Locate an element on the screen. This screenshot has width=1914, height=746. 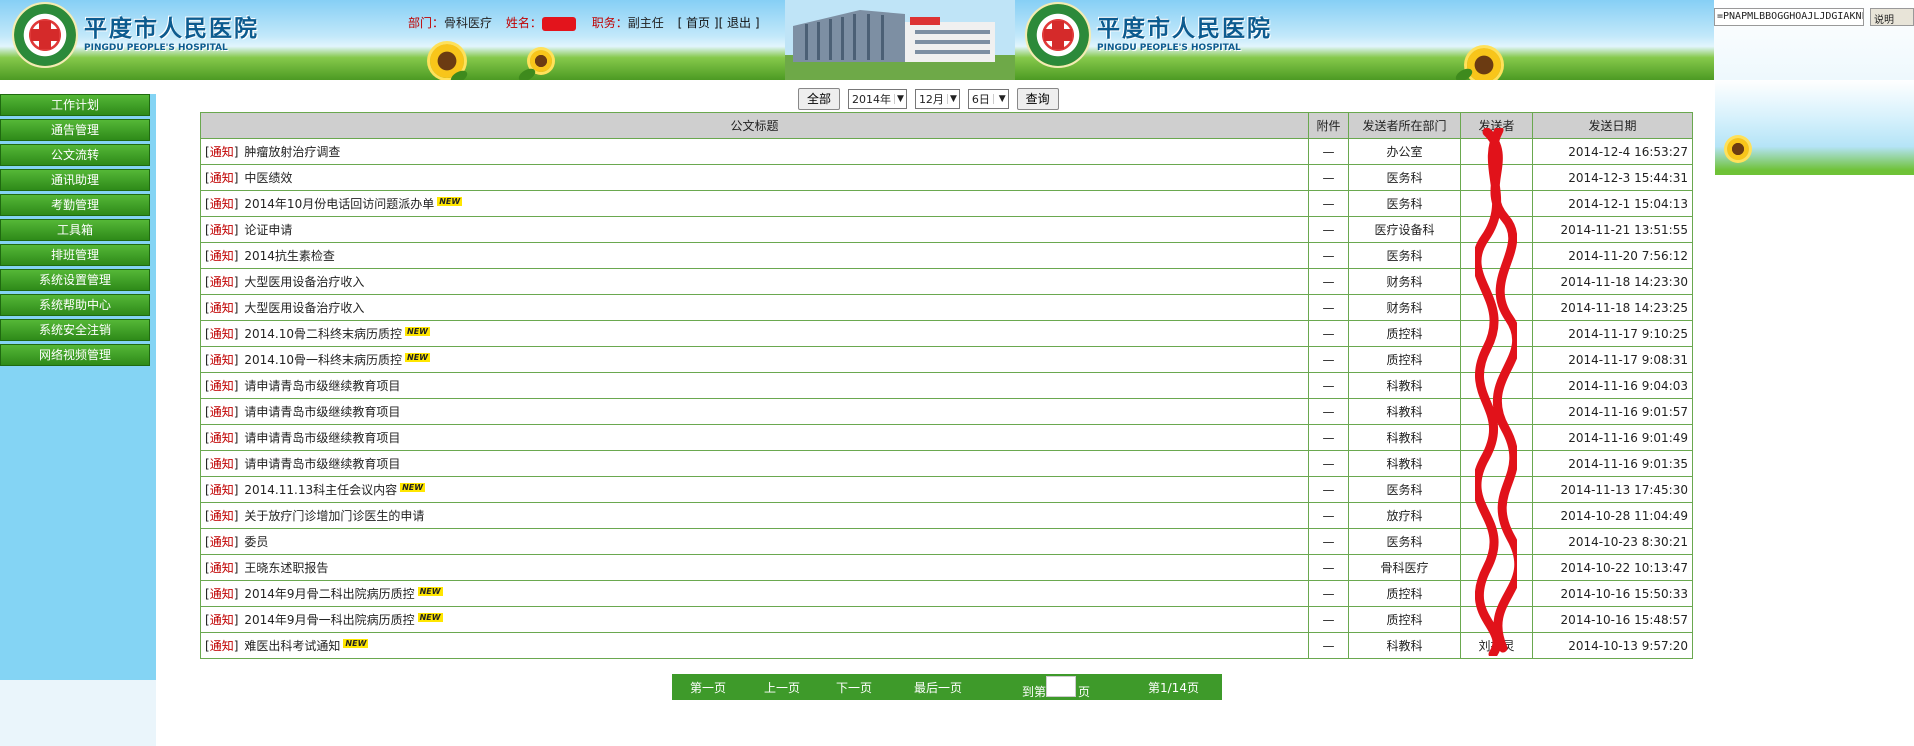
last-page-link: 最后一页 is located at coordinates (938, 687).